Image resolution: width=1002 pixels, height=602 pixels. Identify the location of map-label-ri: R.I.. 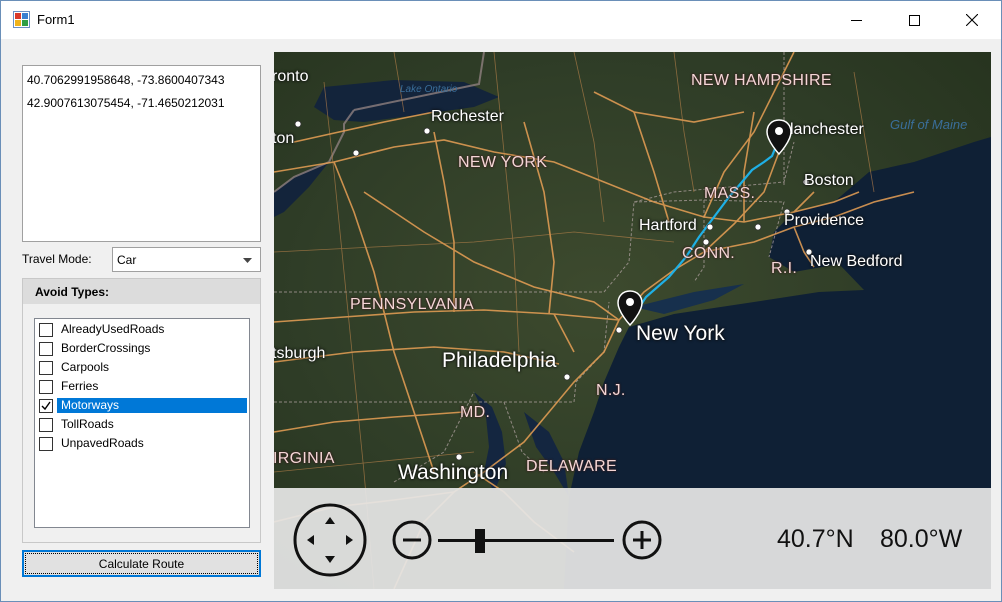
(784, 268).